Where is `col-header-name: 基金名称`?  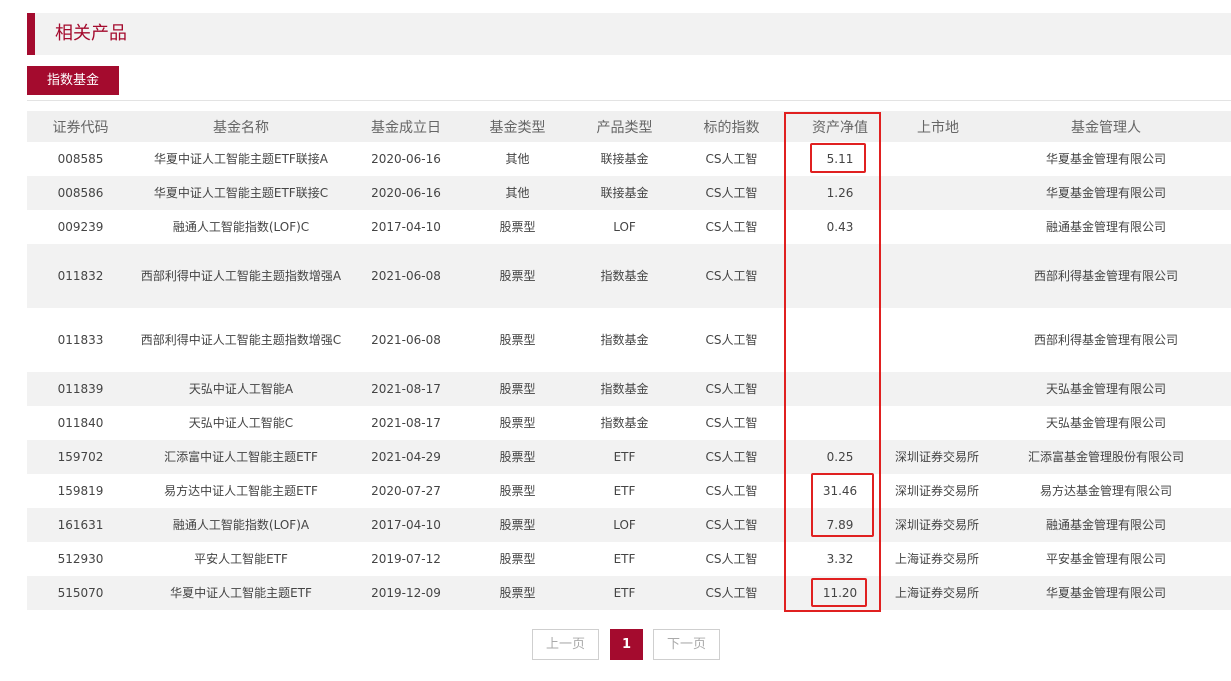 col-header-name: 基金名称 is located at coordinates (241, 126).